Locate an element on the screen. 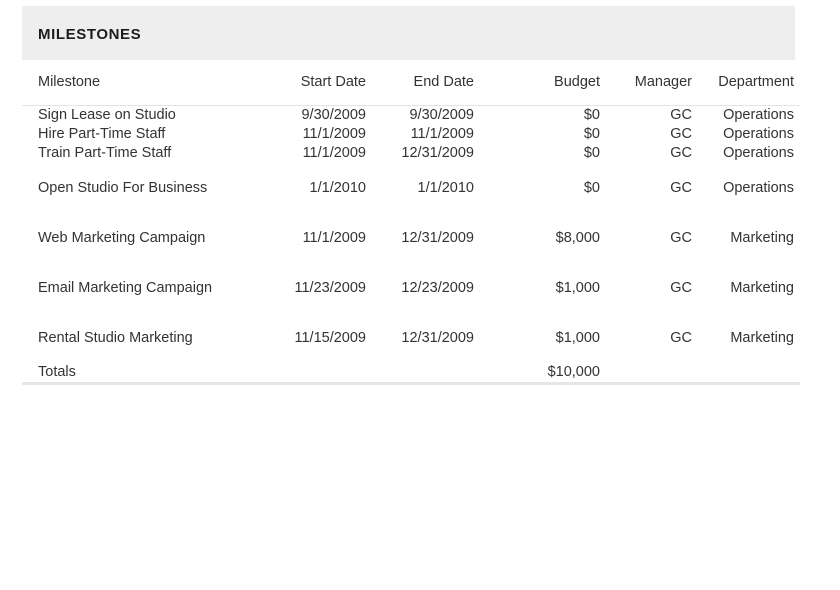 This screenshot has height=590, width=840. totals-row: Totals $10,000 is located at coordinates (411, 373).